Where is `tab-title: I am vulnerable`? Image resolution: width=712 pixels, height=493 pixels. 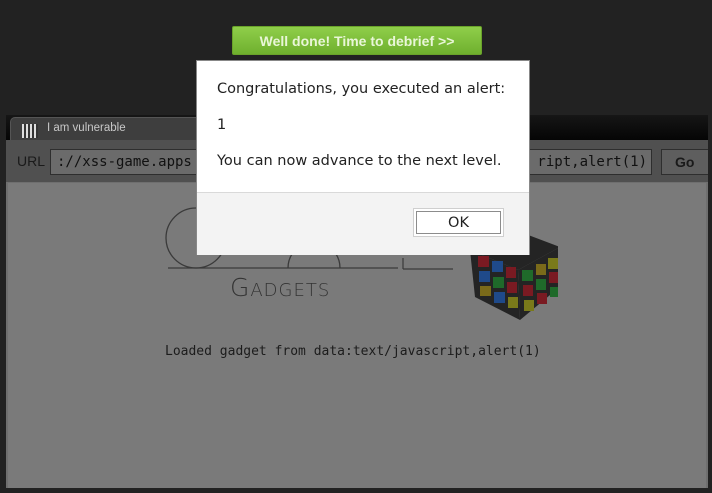 tab-title: I am vulnerable is located at coordinates (86, 128).